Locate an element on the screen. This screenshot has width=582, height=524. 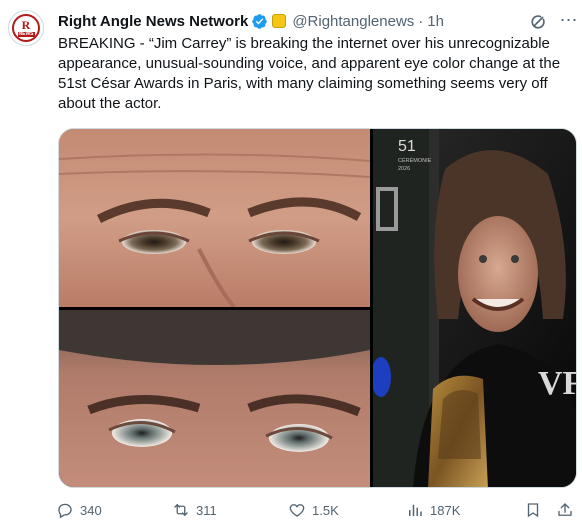
author-handle: @Rightanglenews is located at coordinates (353, 21).